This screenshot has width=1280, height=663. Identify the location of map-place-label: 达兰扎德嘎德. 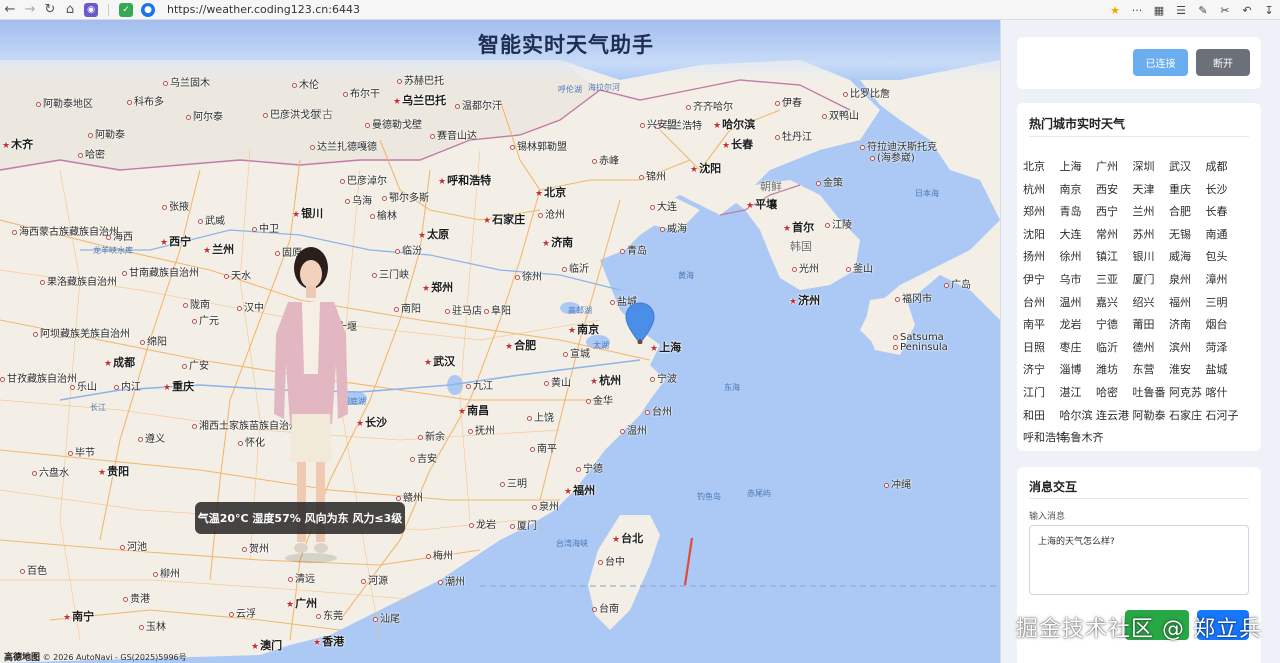
(343, 145).